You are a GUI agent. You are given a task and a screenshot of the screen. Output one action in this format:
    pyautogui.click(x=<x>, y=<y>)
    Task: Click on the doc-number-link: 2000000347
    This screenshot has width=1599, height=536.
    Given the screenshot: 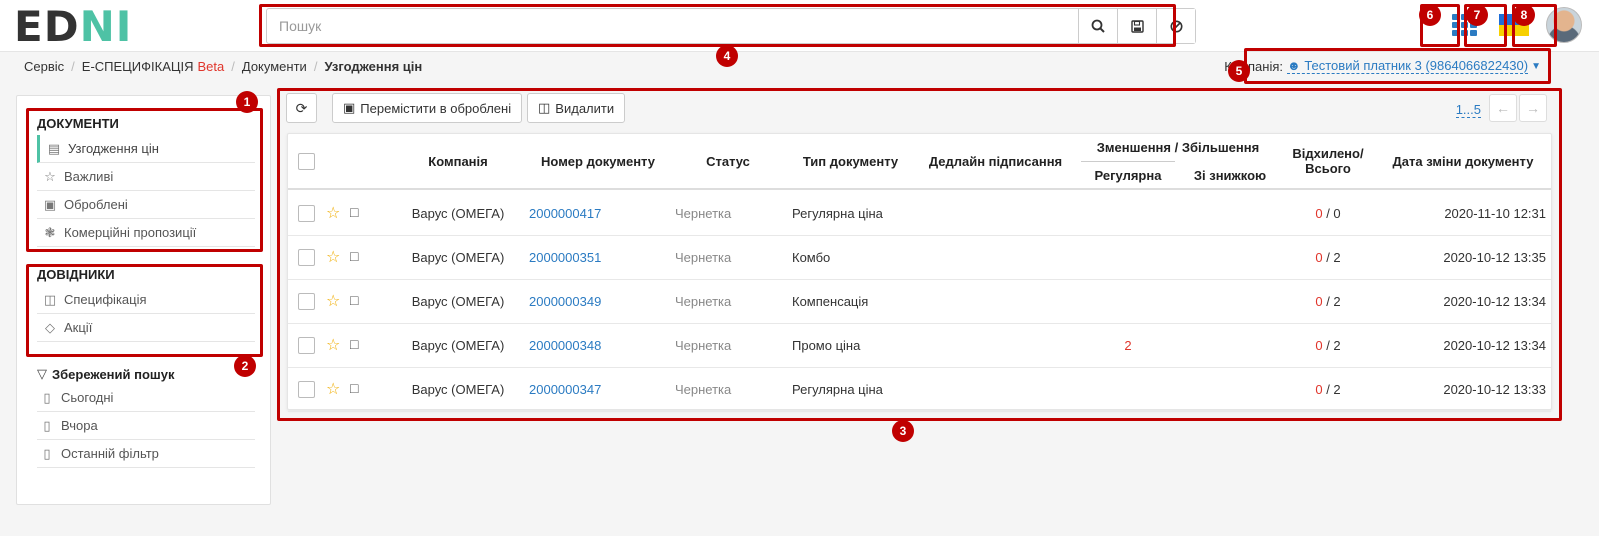 What is the action you would take?
    pyautogui.click(x=565, y=389)
    